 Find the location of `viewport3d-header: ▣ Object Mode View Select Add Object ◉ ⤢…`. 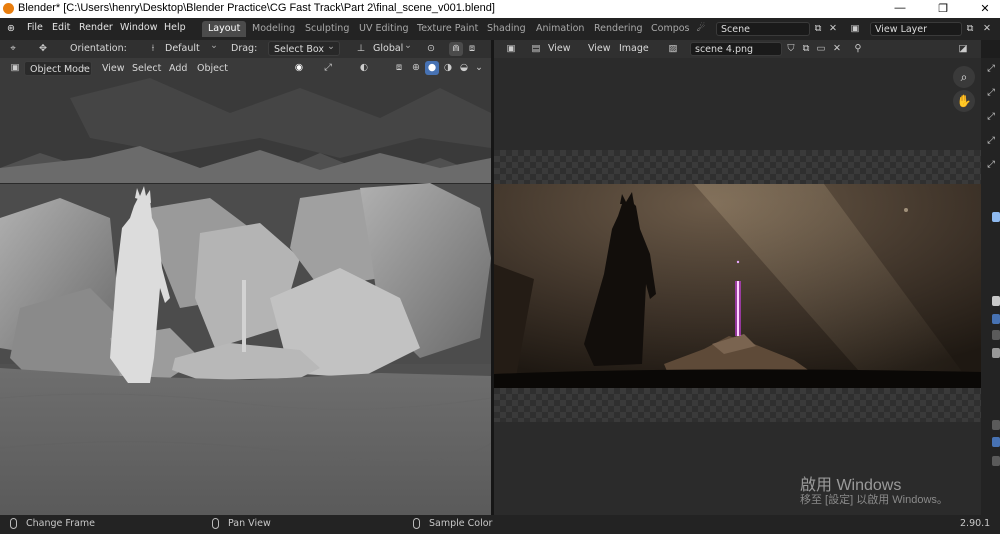

viewport3d-header: ▣ Object Mode View Select Add Object ◉ ⤢… is located at coordinates (245, 68).